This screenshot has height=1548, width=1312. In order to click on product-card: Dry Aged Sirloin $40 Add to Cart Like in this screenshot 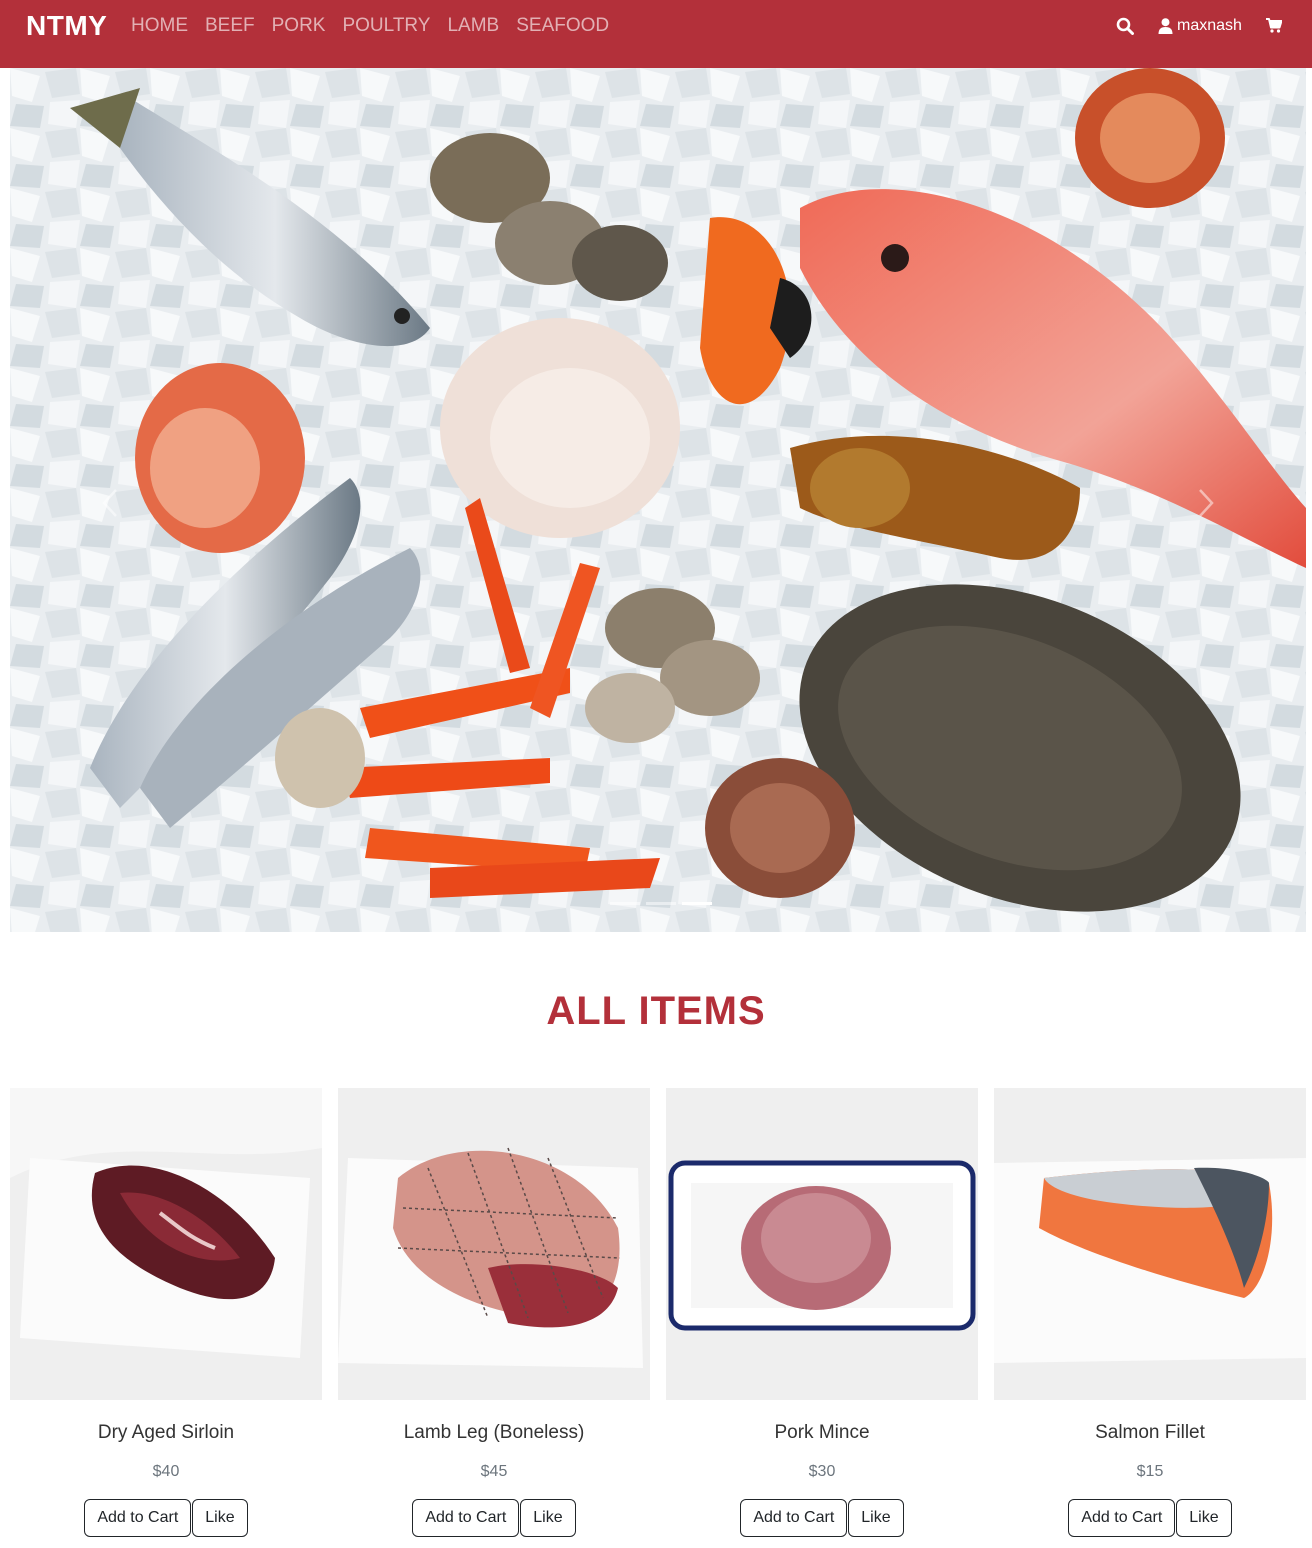, I will do `click(166, 1312)`.